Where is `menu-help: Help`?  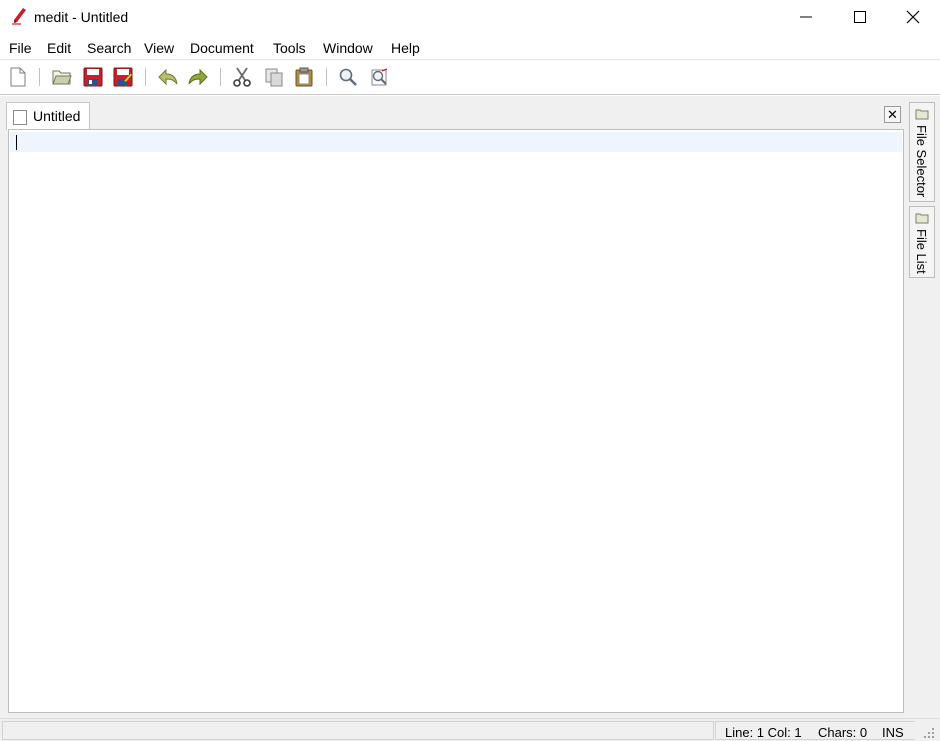 menu-help: Help is located at coordinates (405, 48).